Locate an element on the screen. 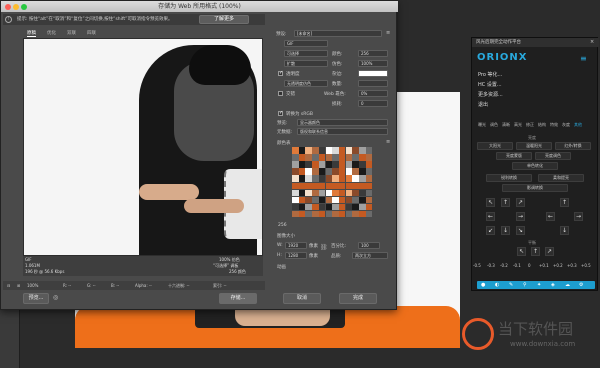  panel-tab-other: 其他 is located at coordinates (578, 125).